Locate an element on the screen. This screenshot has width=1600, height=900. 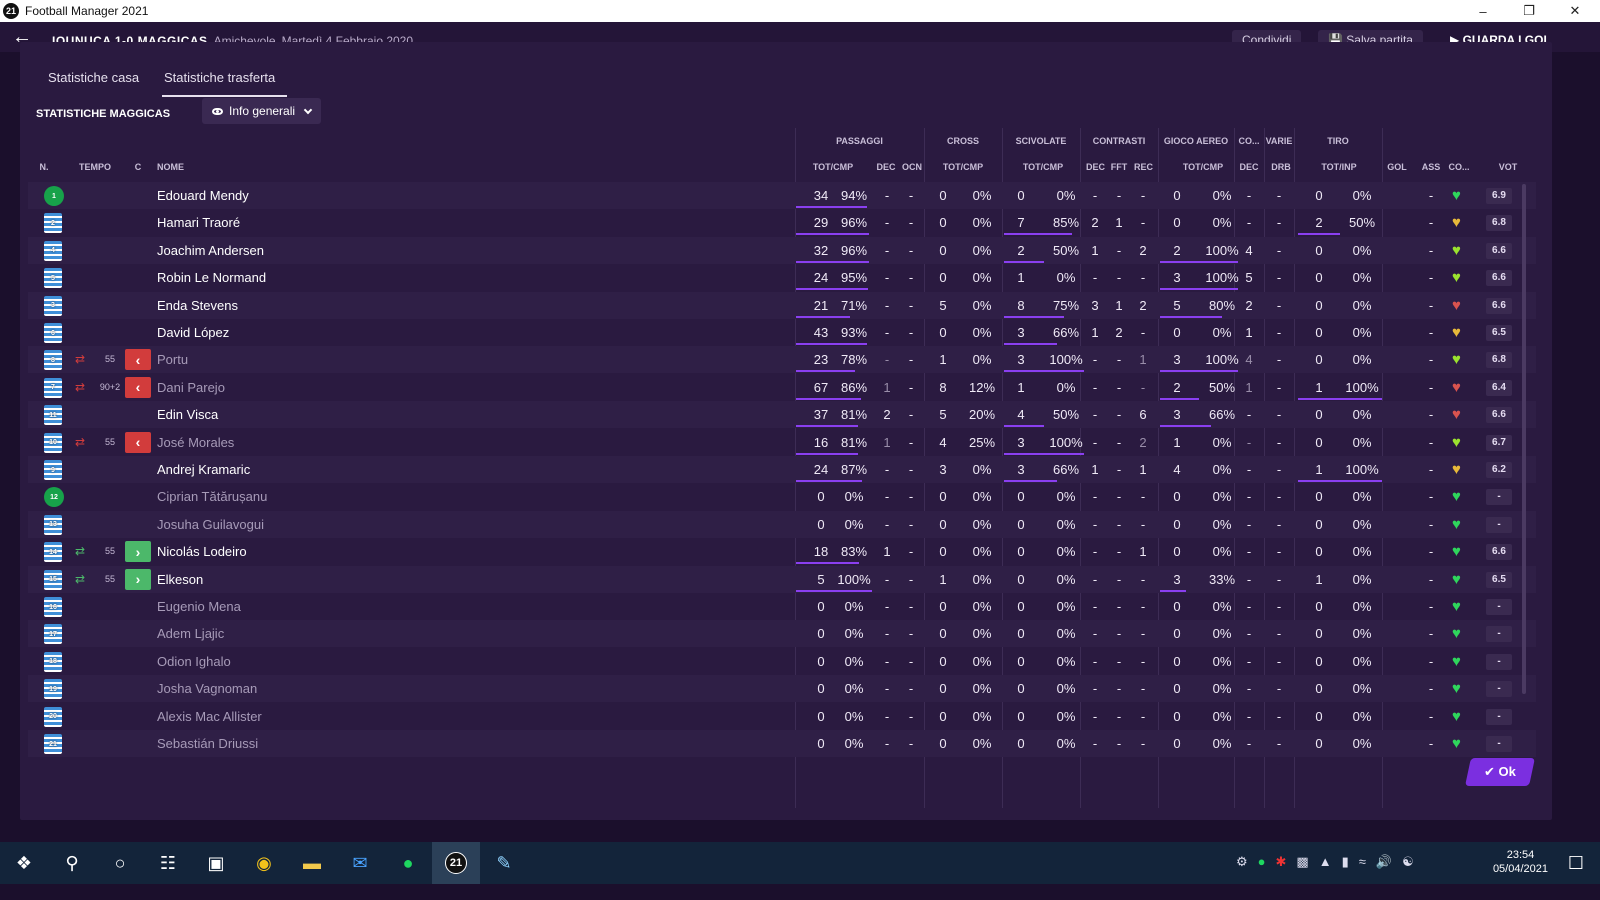
view-dropdown: Info generali is located at coordinates (262, 111).